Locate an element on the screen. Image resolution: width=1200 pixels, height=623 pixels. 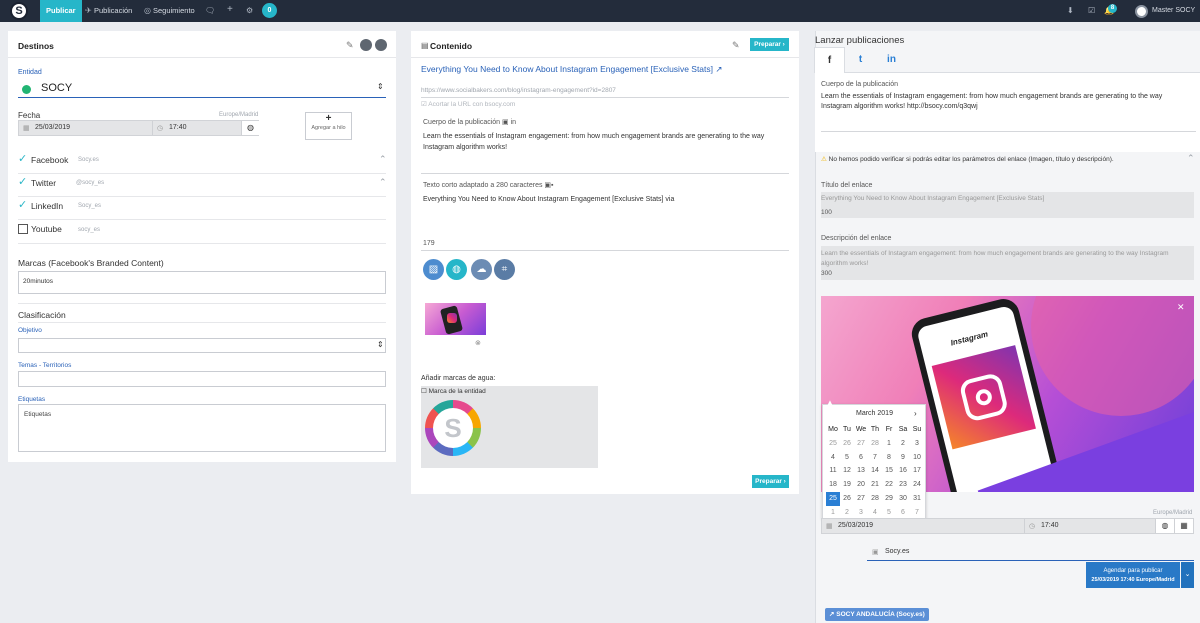
gear-icon: ⚙ is located at coordinates (249, 10).